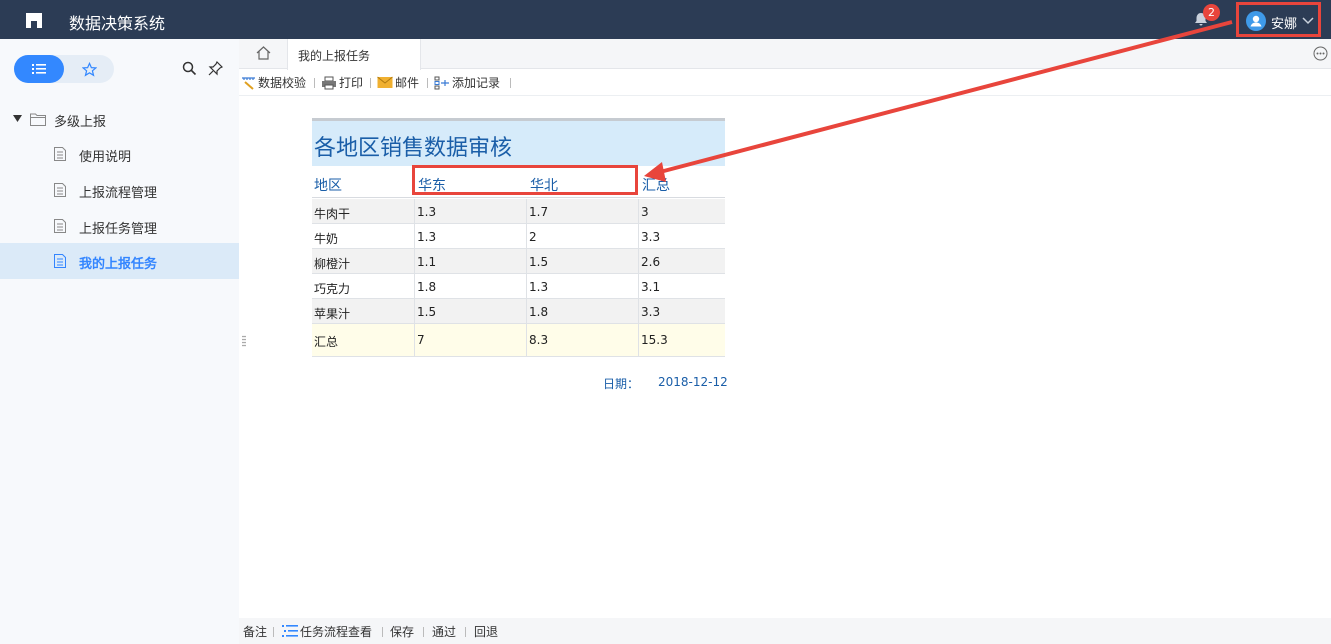 The width and height of the screenshot is (1331, 644). I want to click on header-cell: 汇总, so click(656, 186).